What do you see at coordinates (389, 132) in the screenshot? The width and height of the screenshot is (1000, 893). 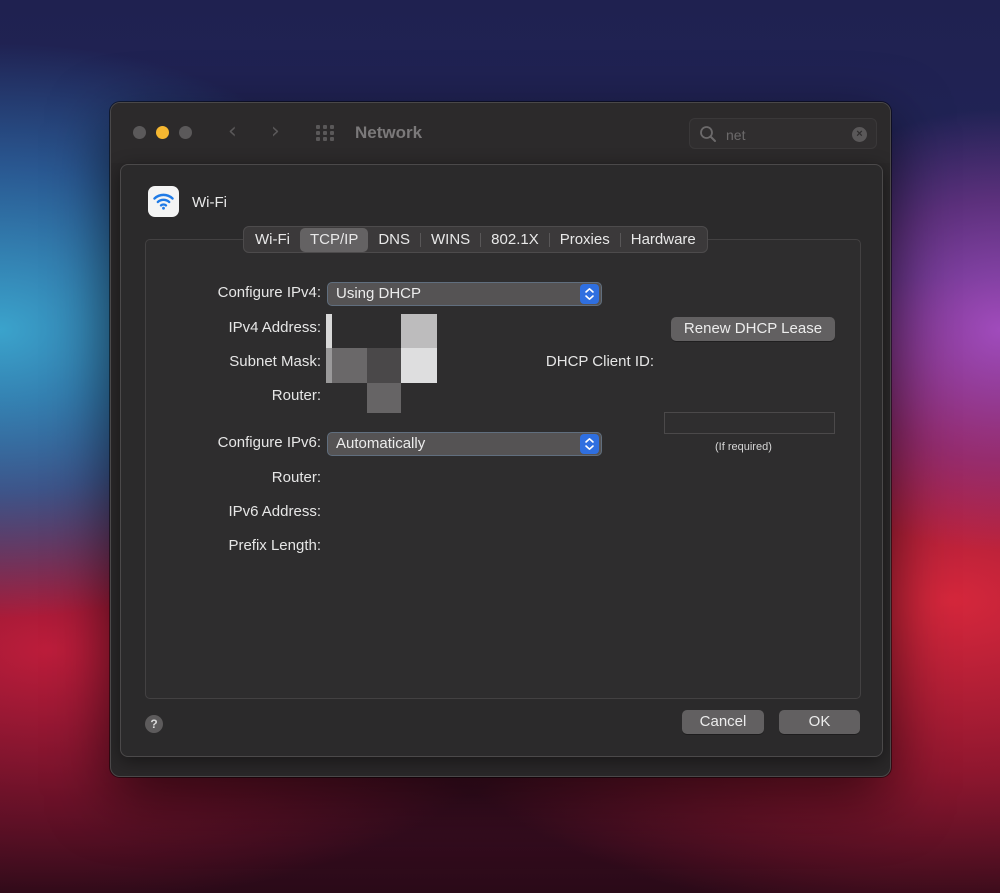 I see `window-title: Network` at bounding box center [389, 132].